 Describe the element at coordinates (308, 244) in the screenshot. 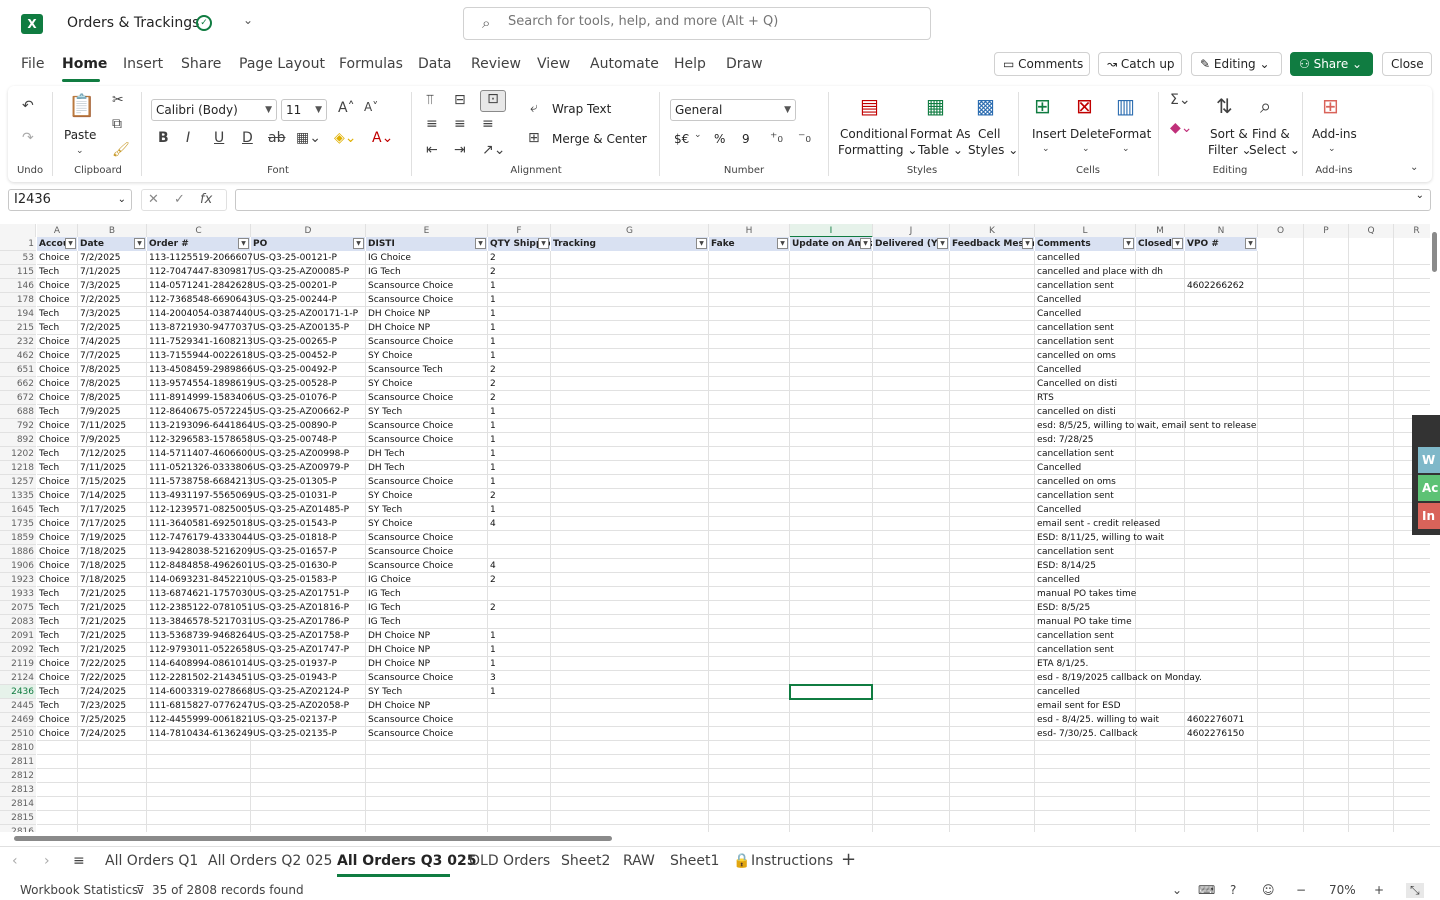

I see `header-cell: PO ▼` at that location.